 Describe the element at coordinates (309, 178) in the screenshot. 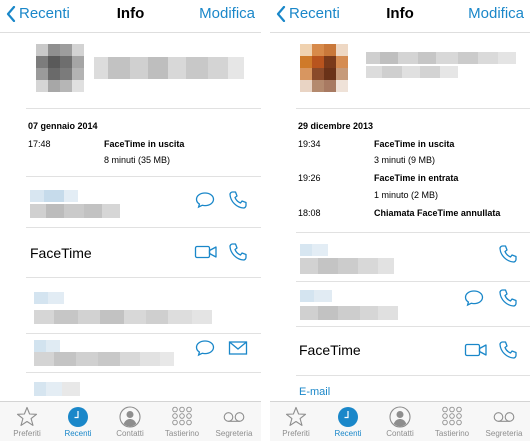

I see `call-time: 19:26` at that location.